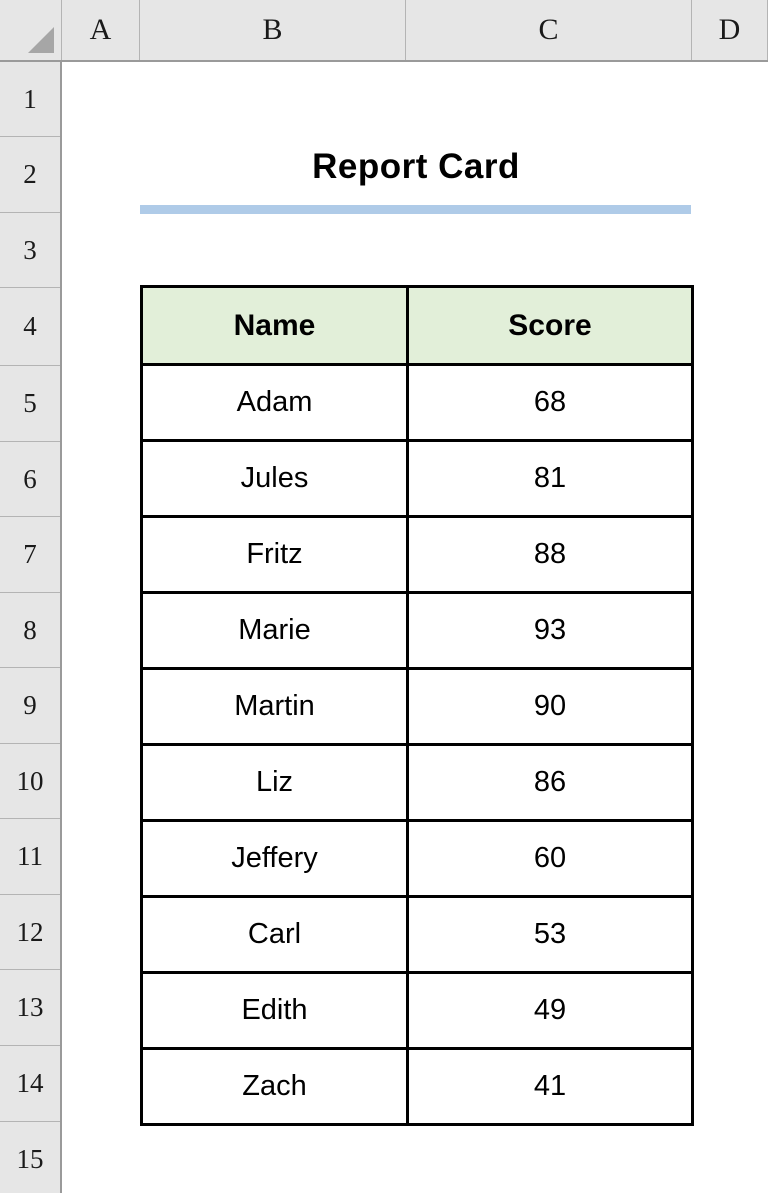 The height and width of the screenshot is (1193, 768). I want to click on cell-score: 93, so click(550, 630).